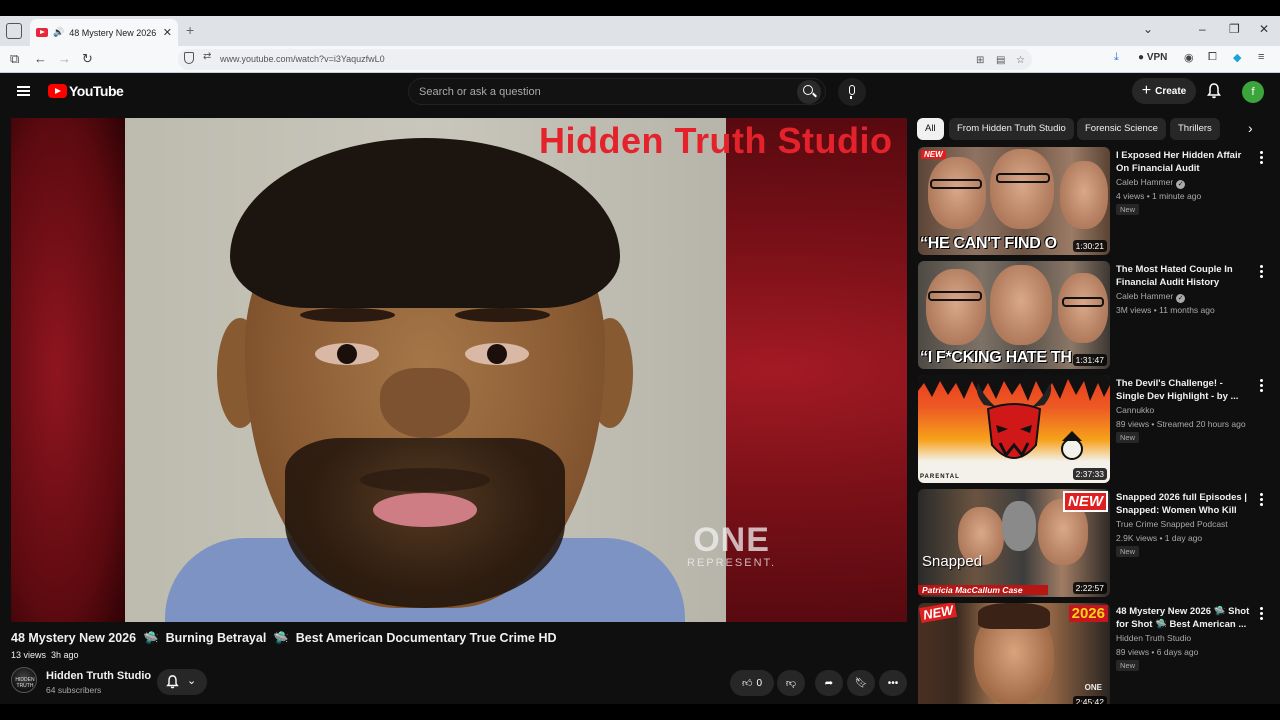 Image resolution: width=1280 pixels, height=720 pixels. What do you see at coordinates (1000, 60) in the screenshot?
I see `reader-mode-icon: ▤` at bounding box center [1000, 60].